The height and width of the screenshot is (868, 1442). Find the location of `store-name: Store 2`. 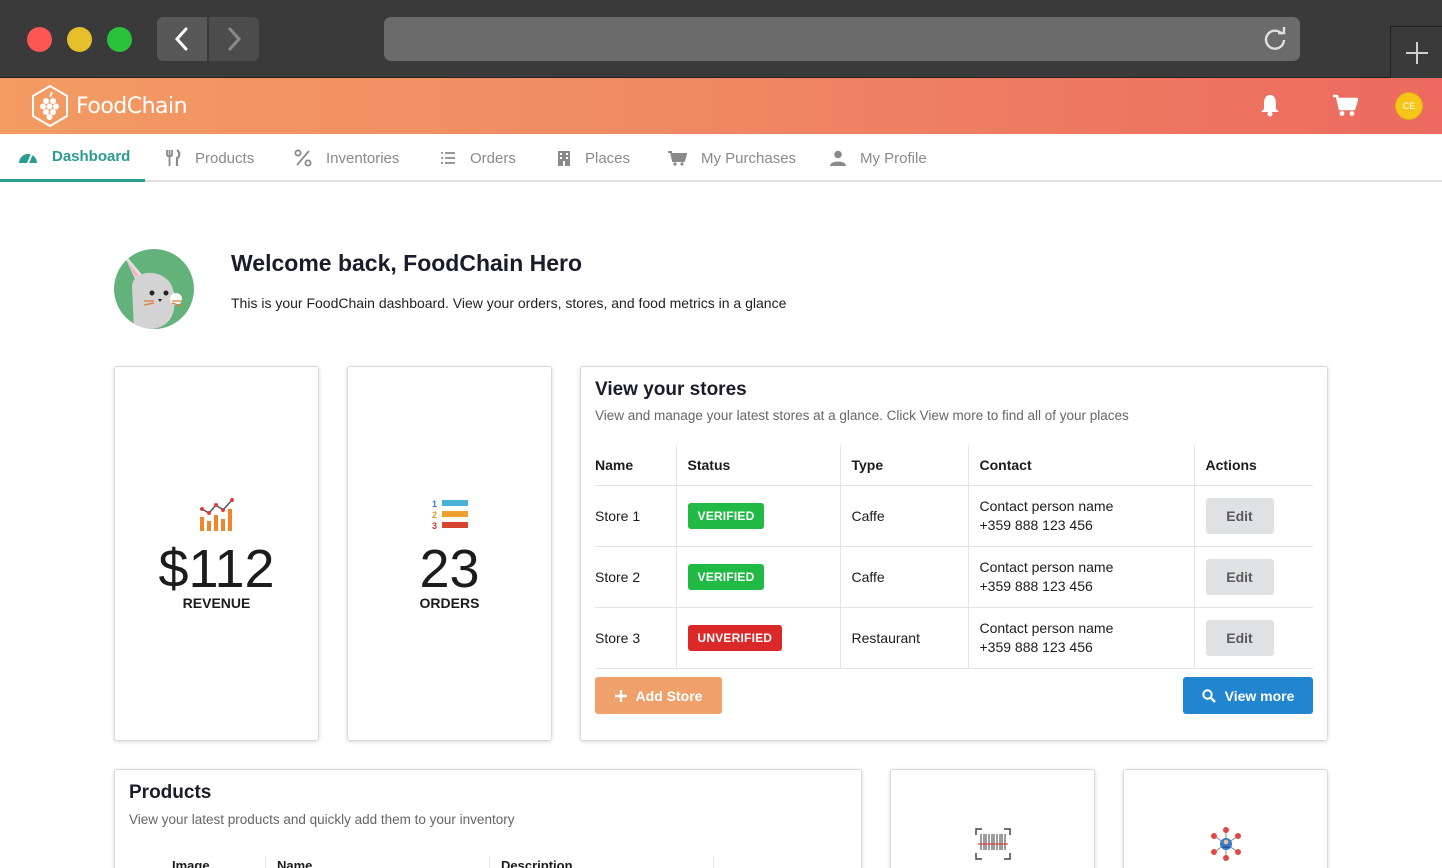

store-name: Store 2 is located at coordinates (635, 577).